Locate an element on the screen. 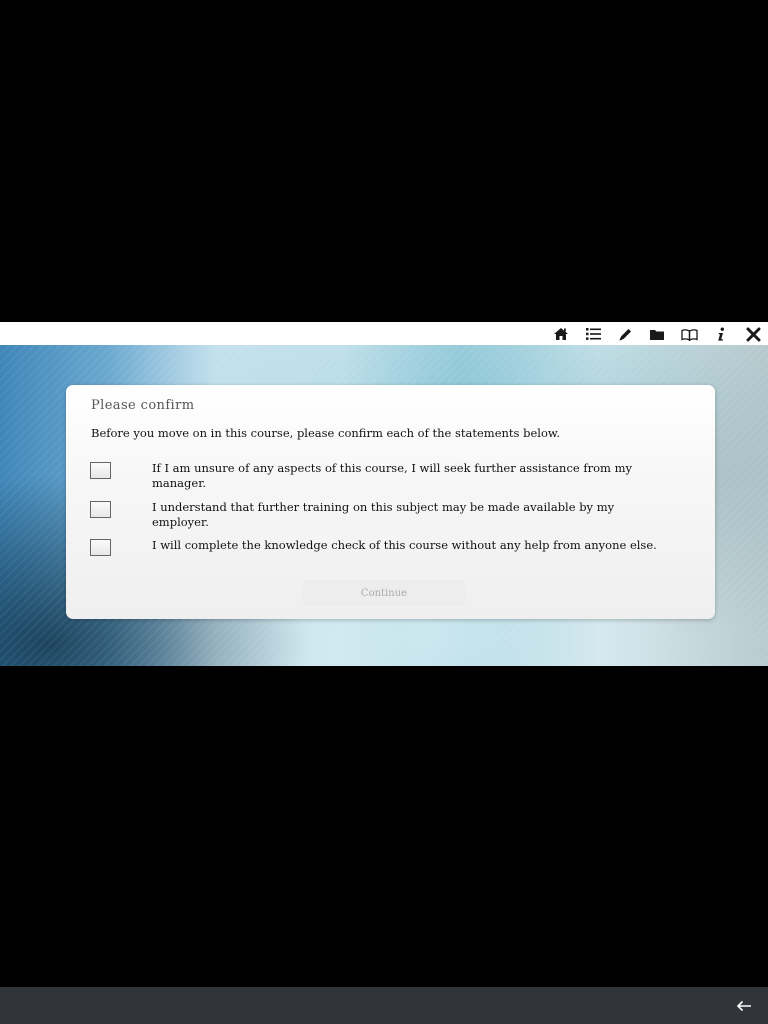 Image resolution: width=768 pixels, height=1024 pixels. system-navigation-bar is located at coordinates (384, 1005).